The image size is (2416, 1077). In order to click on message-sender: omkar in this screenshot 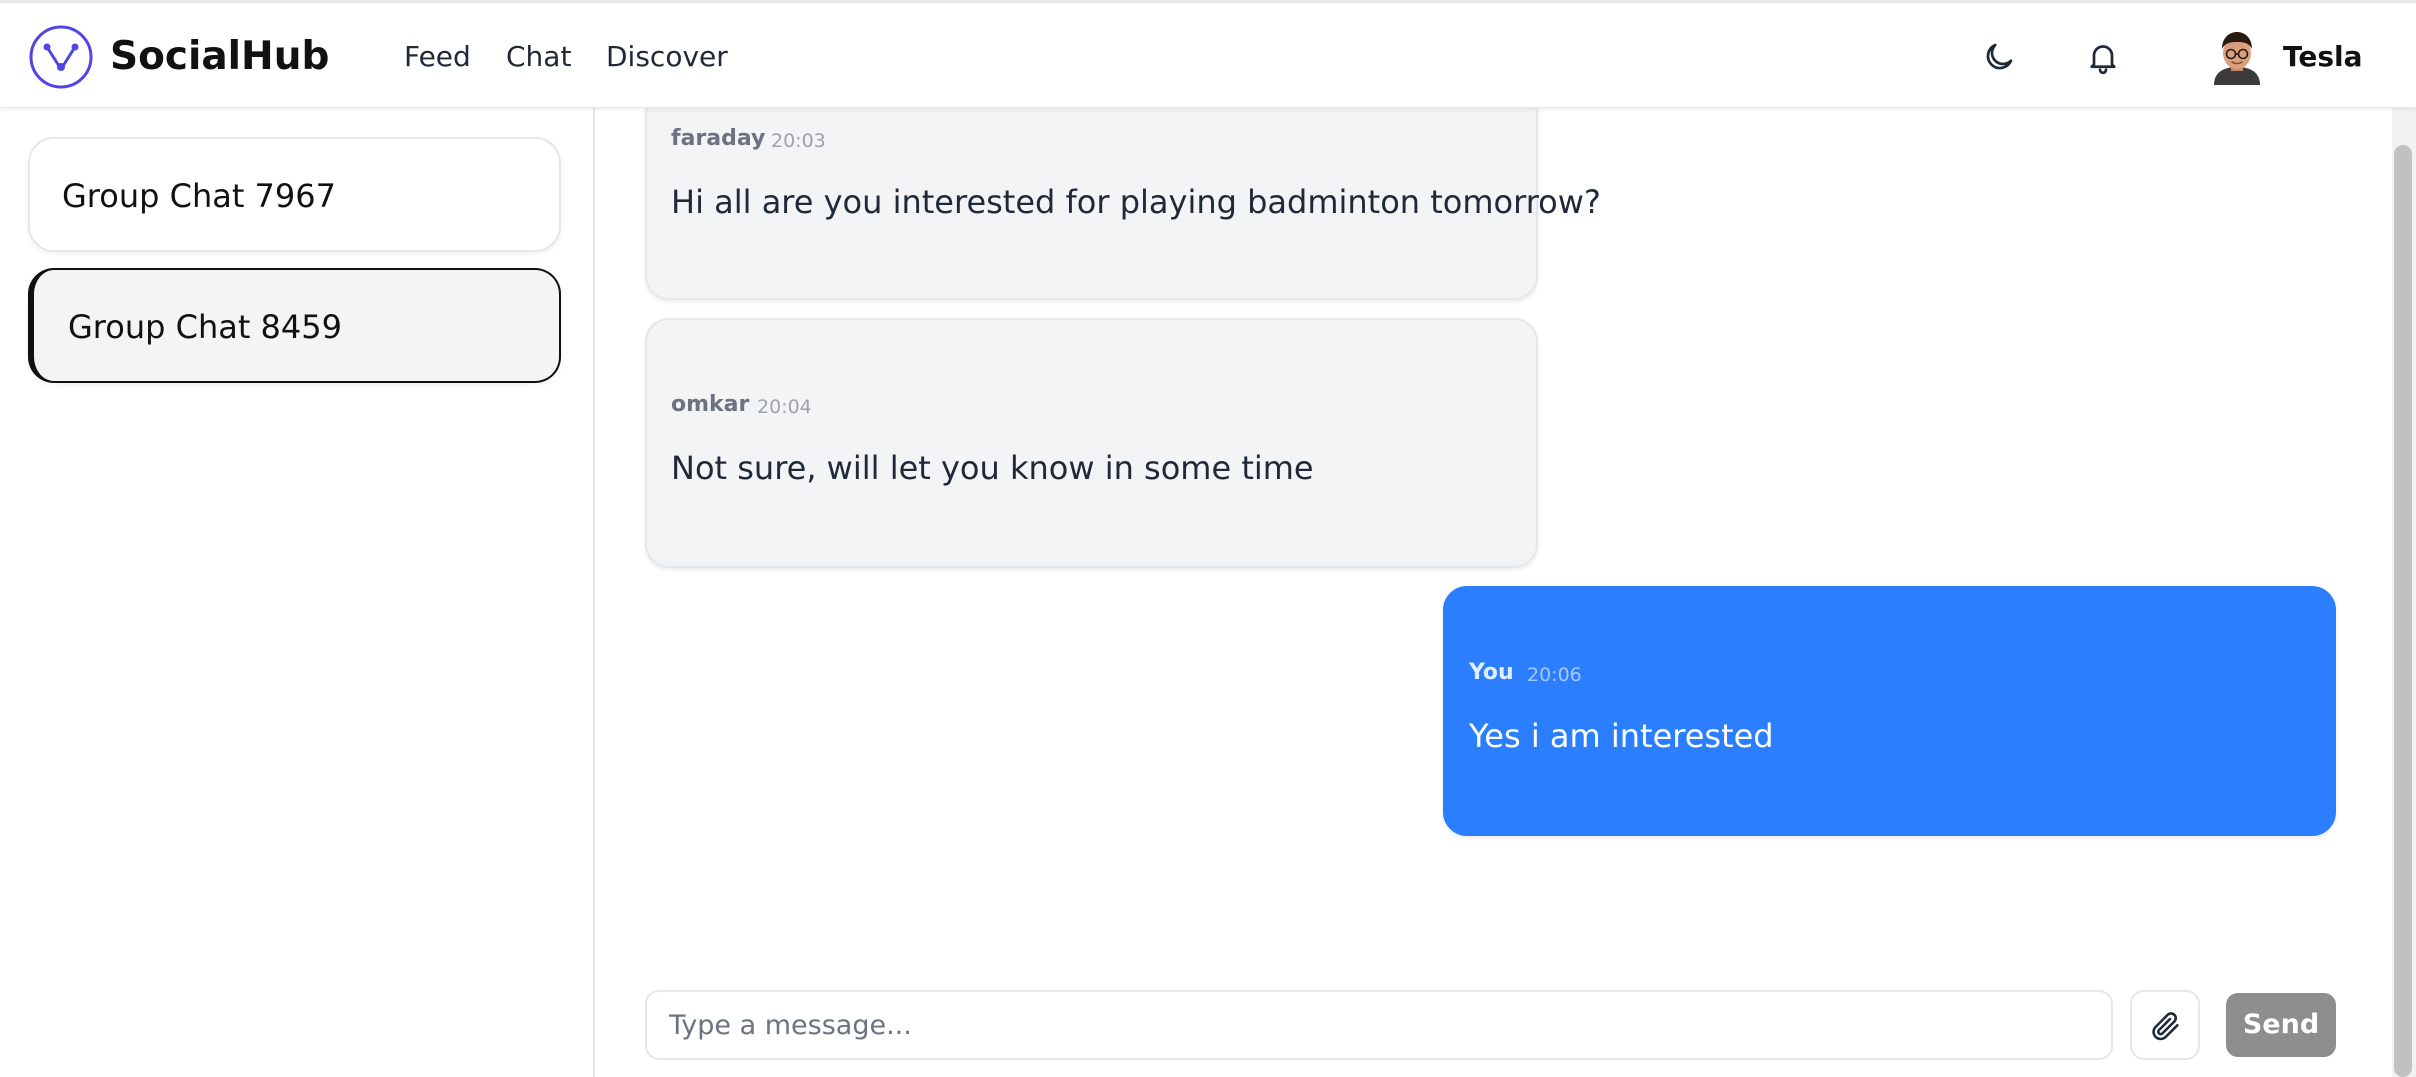, I will do `click(710, 404)`.